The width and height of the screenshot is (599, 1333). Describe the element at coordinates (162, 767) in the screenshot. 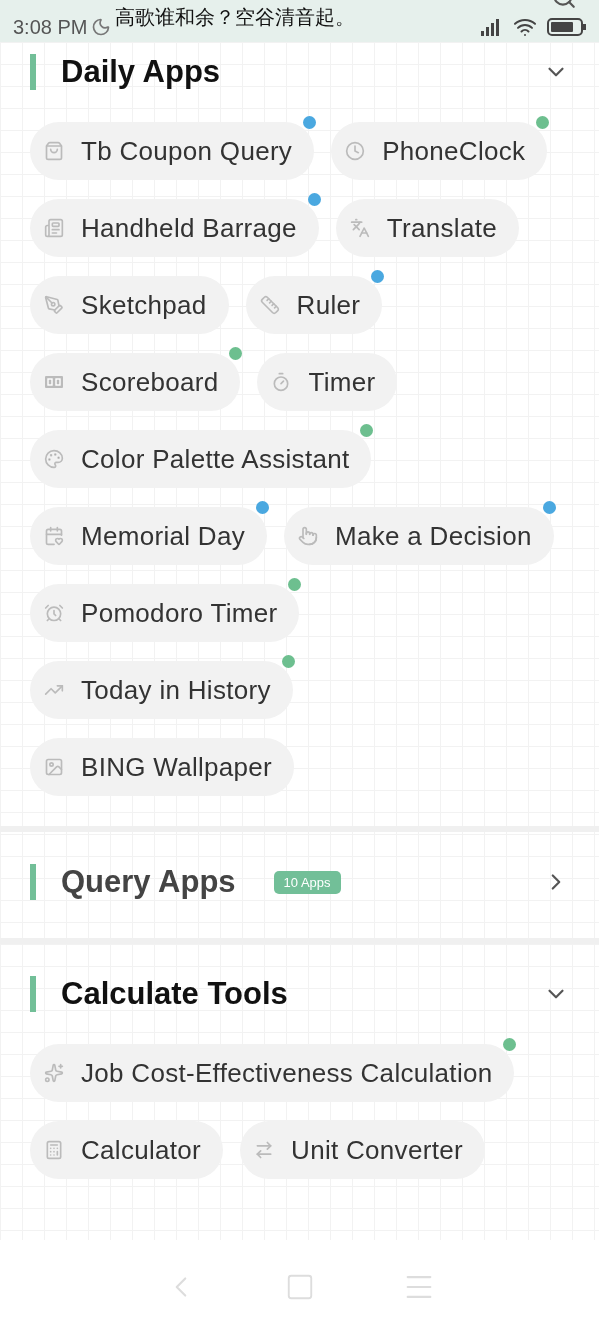

I see `app-chip: BING Wallpaper` at that location.